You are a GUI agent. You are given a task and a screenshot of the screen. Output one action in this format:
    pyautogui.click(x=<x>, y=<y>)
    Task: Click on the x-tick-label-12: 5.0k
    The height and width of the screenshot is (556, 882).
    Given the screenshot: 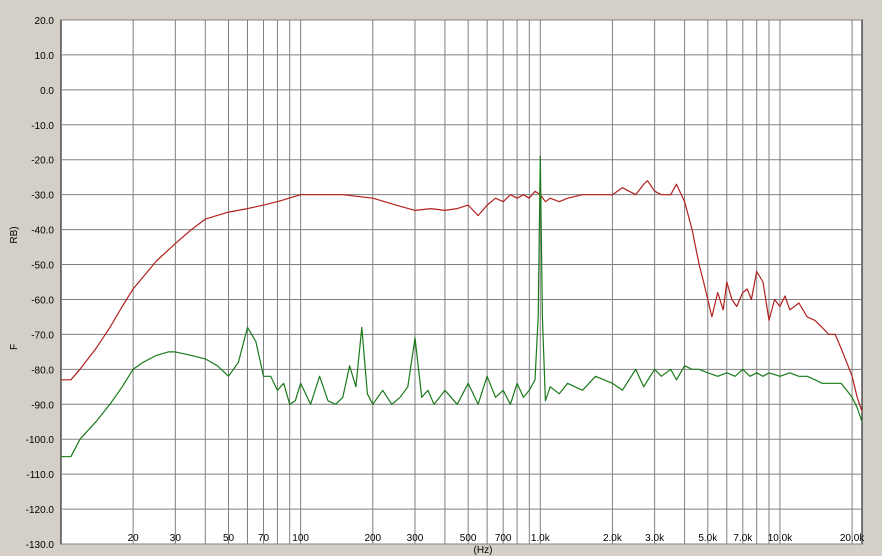 What is the action you would take?
    pyautogui.click(x=708, y=538)
    